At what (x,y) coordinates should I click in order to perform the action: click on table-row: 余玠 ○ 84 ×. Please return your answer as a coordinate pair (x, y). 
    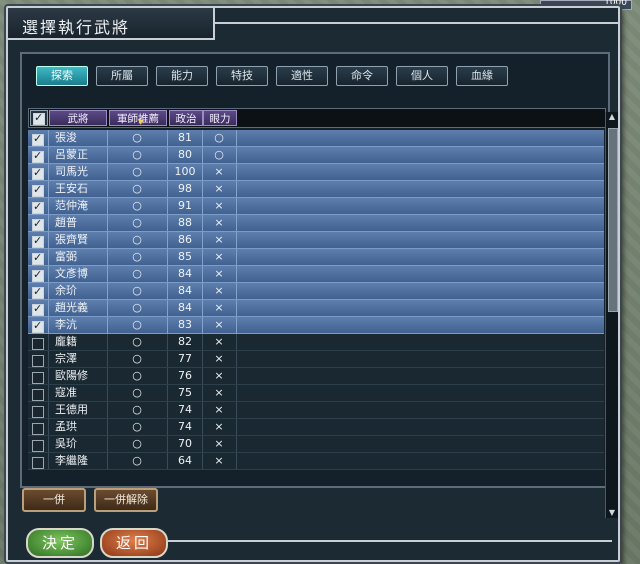
    Looking at the image, I should click on (316, 291).